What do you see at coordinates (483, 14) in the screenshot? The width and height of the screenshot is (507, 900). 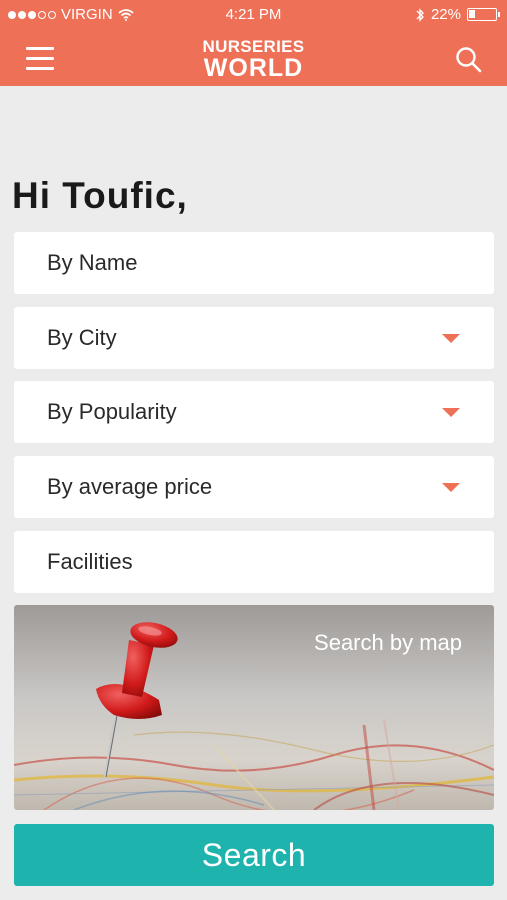 I see `battery-icon` at bounding box center [483, 14].